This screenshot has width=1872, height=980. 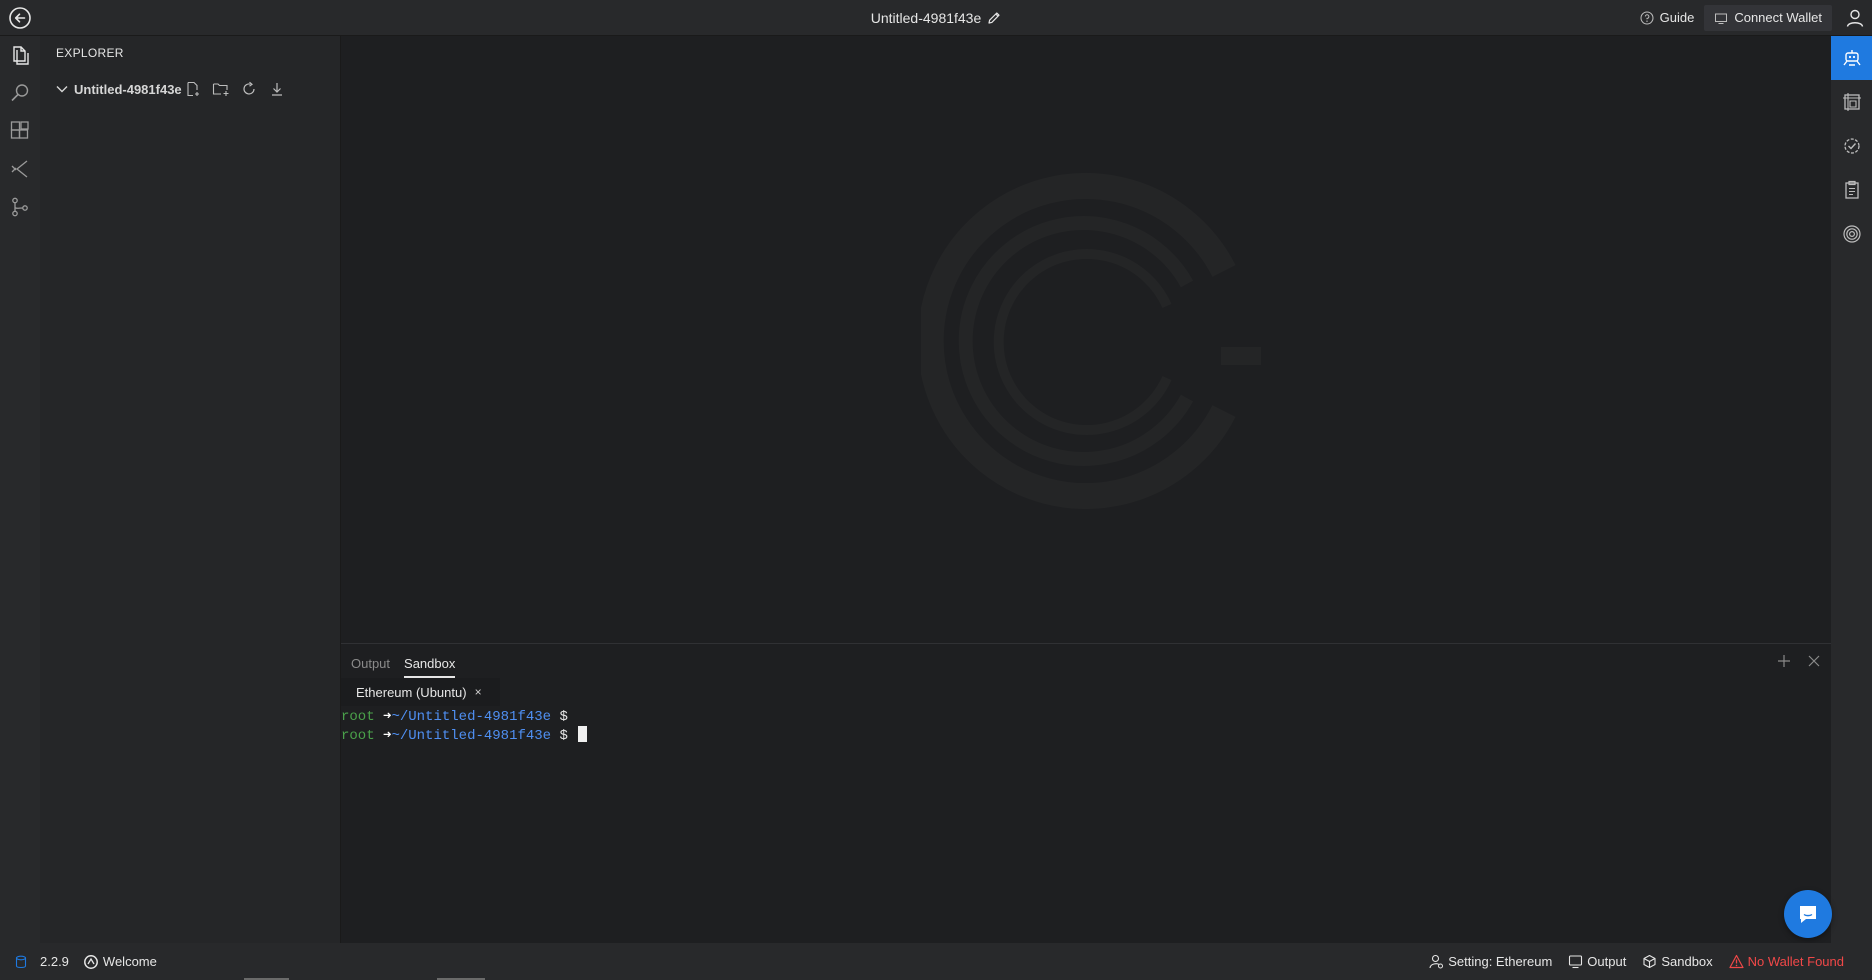 What do you see at coordinates (1687, 961) in the screenshot?
I see `sandbox-label: Sandbox` at bounding box center [1687, 961].